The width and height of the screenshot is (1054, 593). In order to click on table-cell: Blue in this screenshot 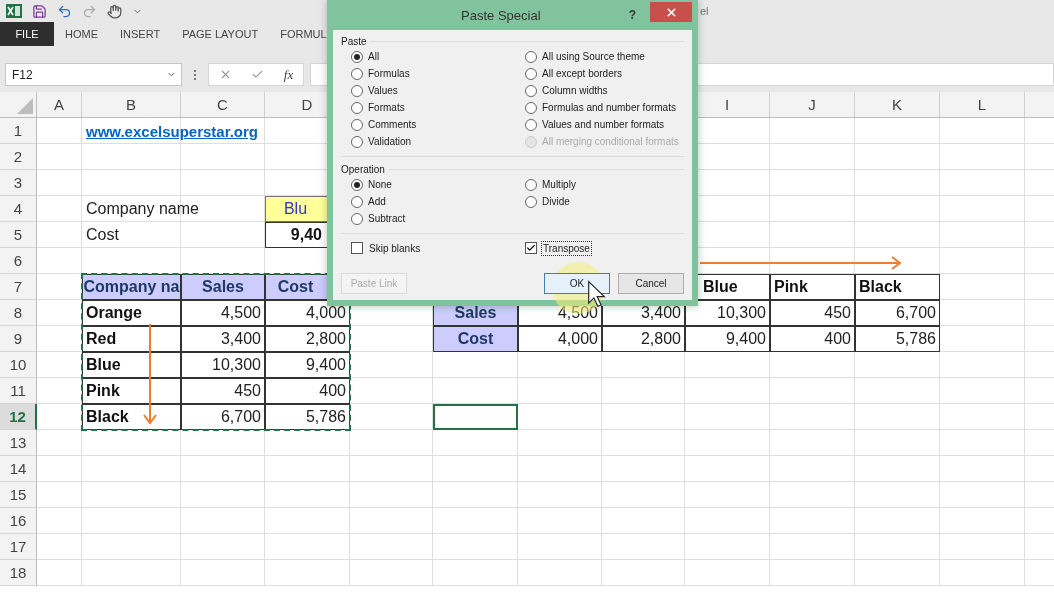, I will do `click(131, 365)`.